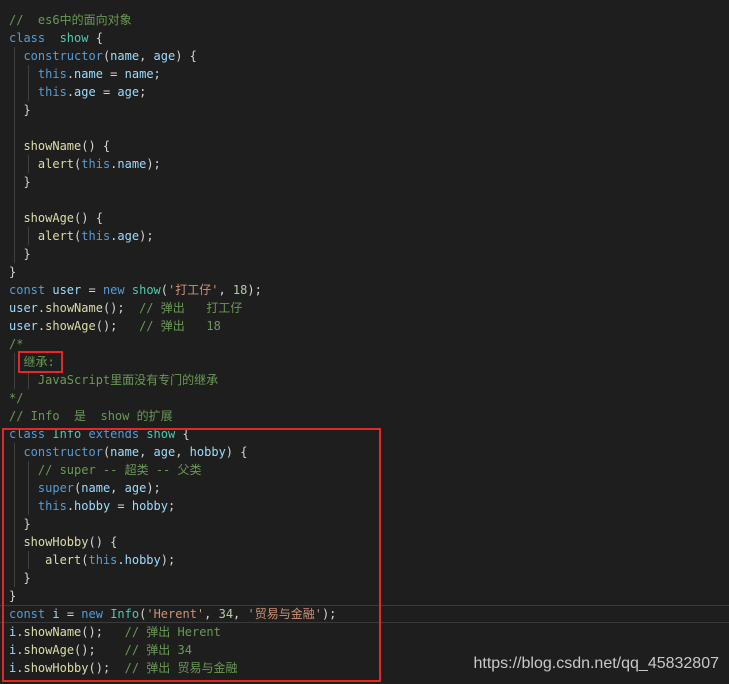 This screenshot has width=729, height=684. I want to click on code-token: // 弹出 18, so click(180, 326).